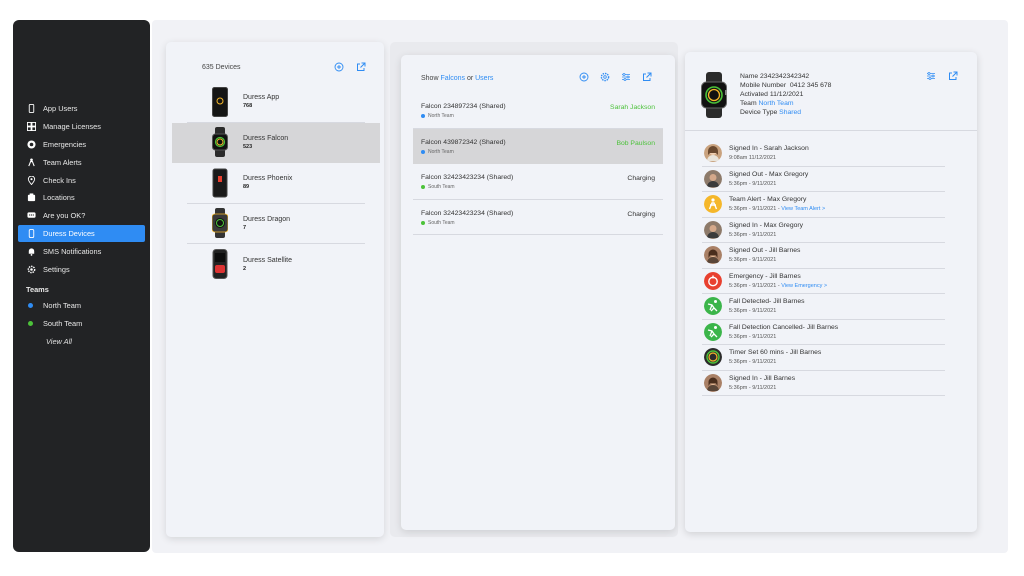 The image size is (1024, 576). Describe the element at coordinates (810, 85) in the screenshot. I see `mobile-value: 0412 345 678` at that location.